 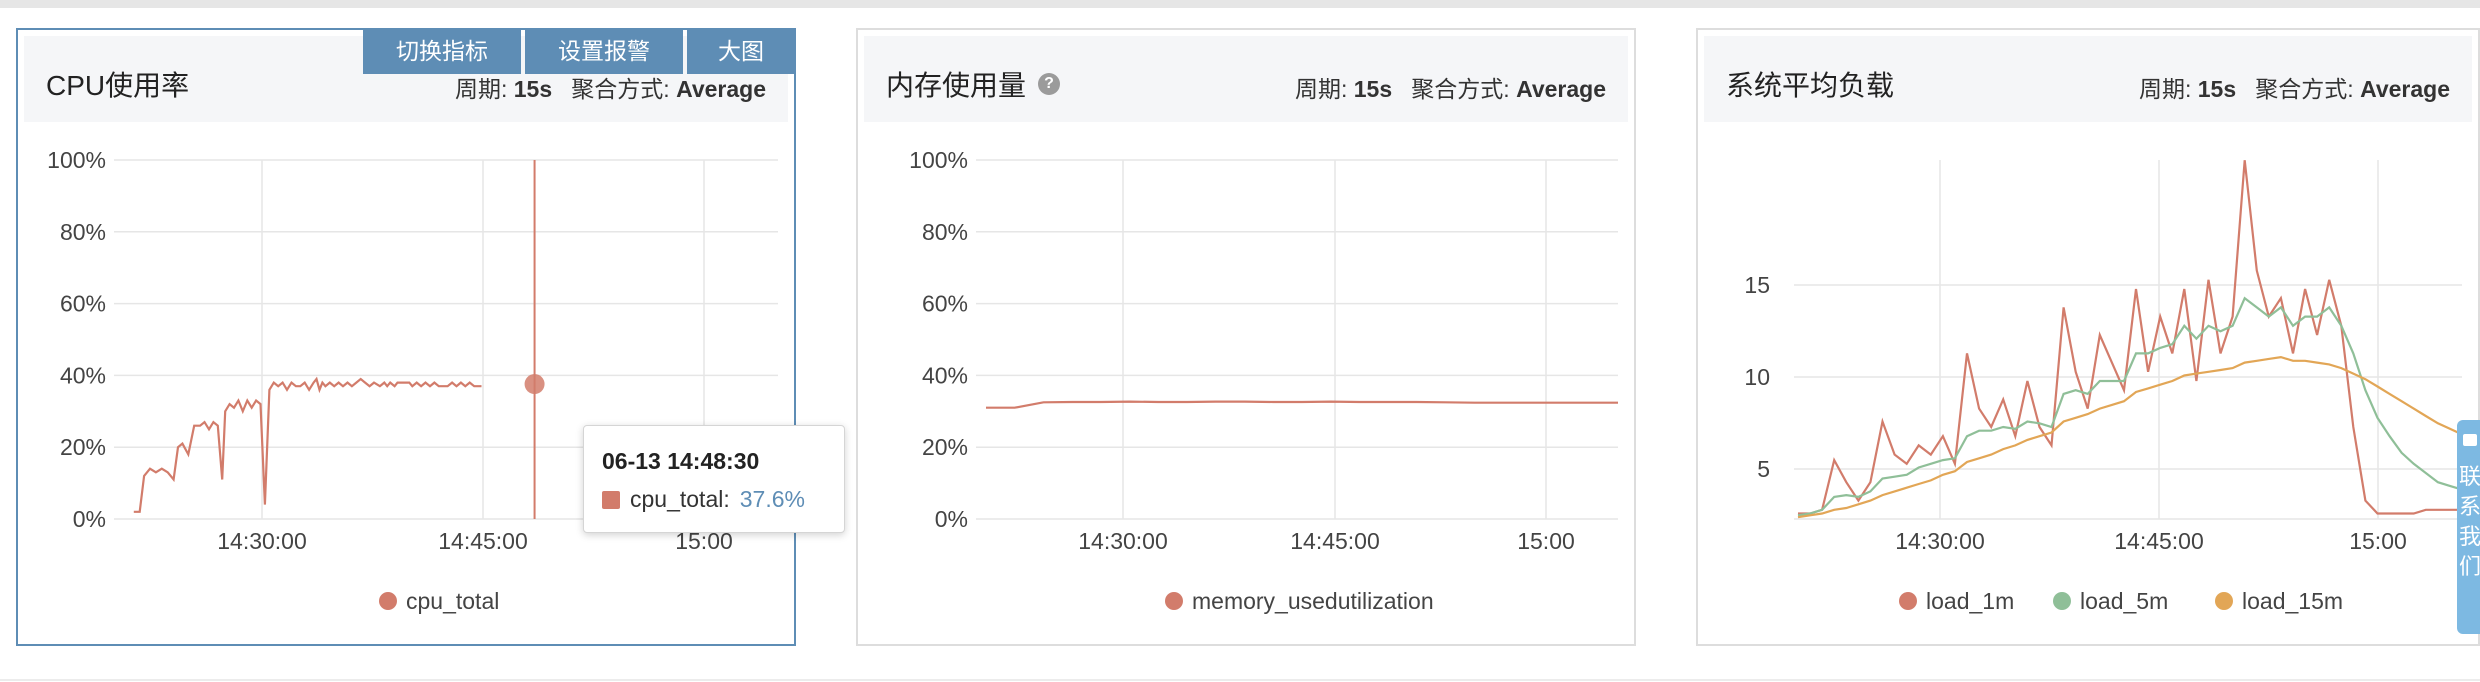 I want to click on chart-tooltip: 06-13 14:48:30 cpu_total: 37.6%, so click(x=714, y=479).